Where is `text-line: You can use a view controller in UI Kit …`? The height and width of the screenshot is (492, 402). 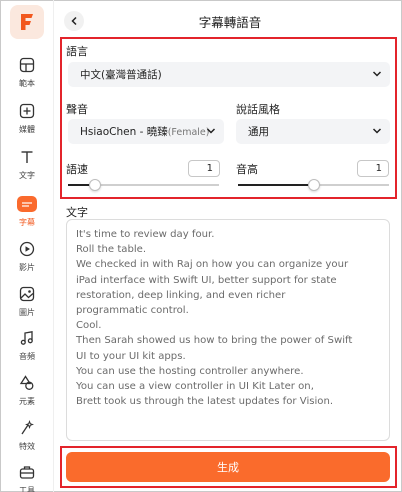 text-line: You can use a view controller in UI Kit … is located at coordinates (195, 387).